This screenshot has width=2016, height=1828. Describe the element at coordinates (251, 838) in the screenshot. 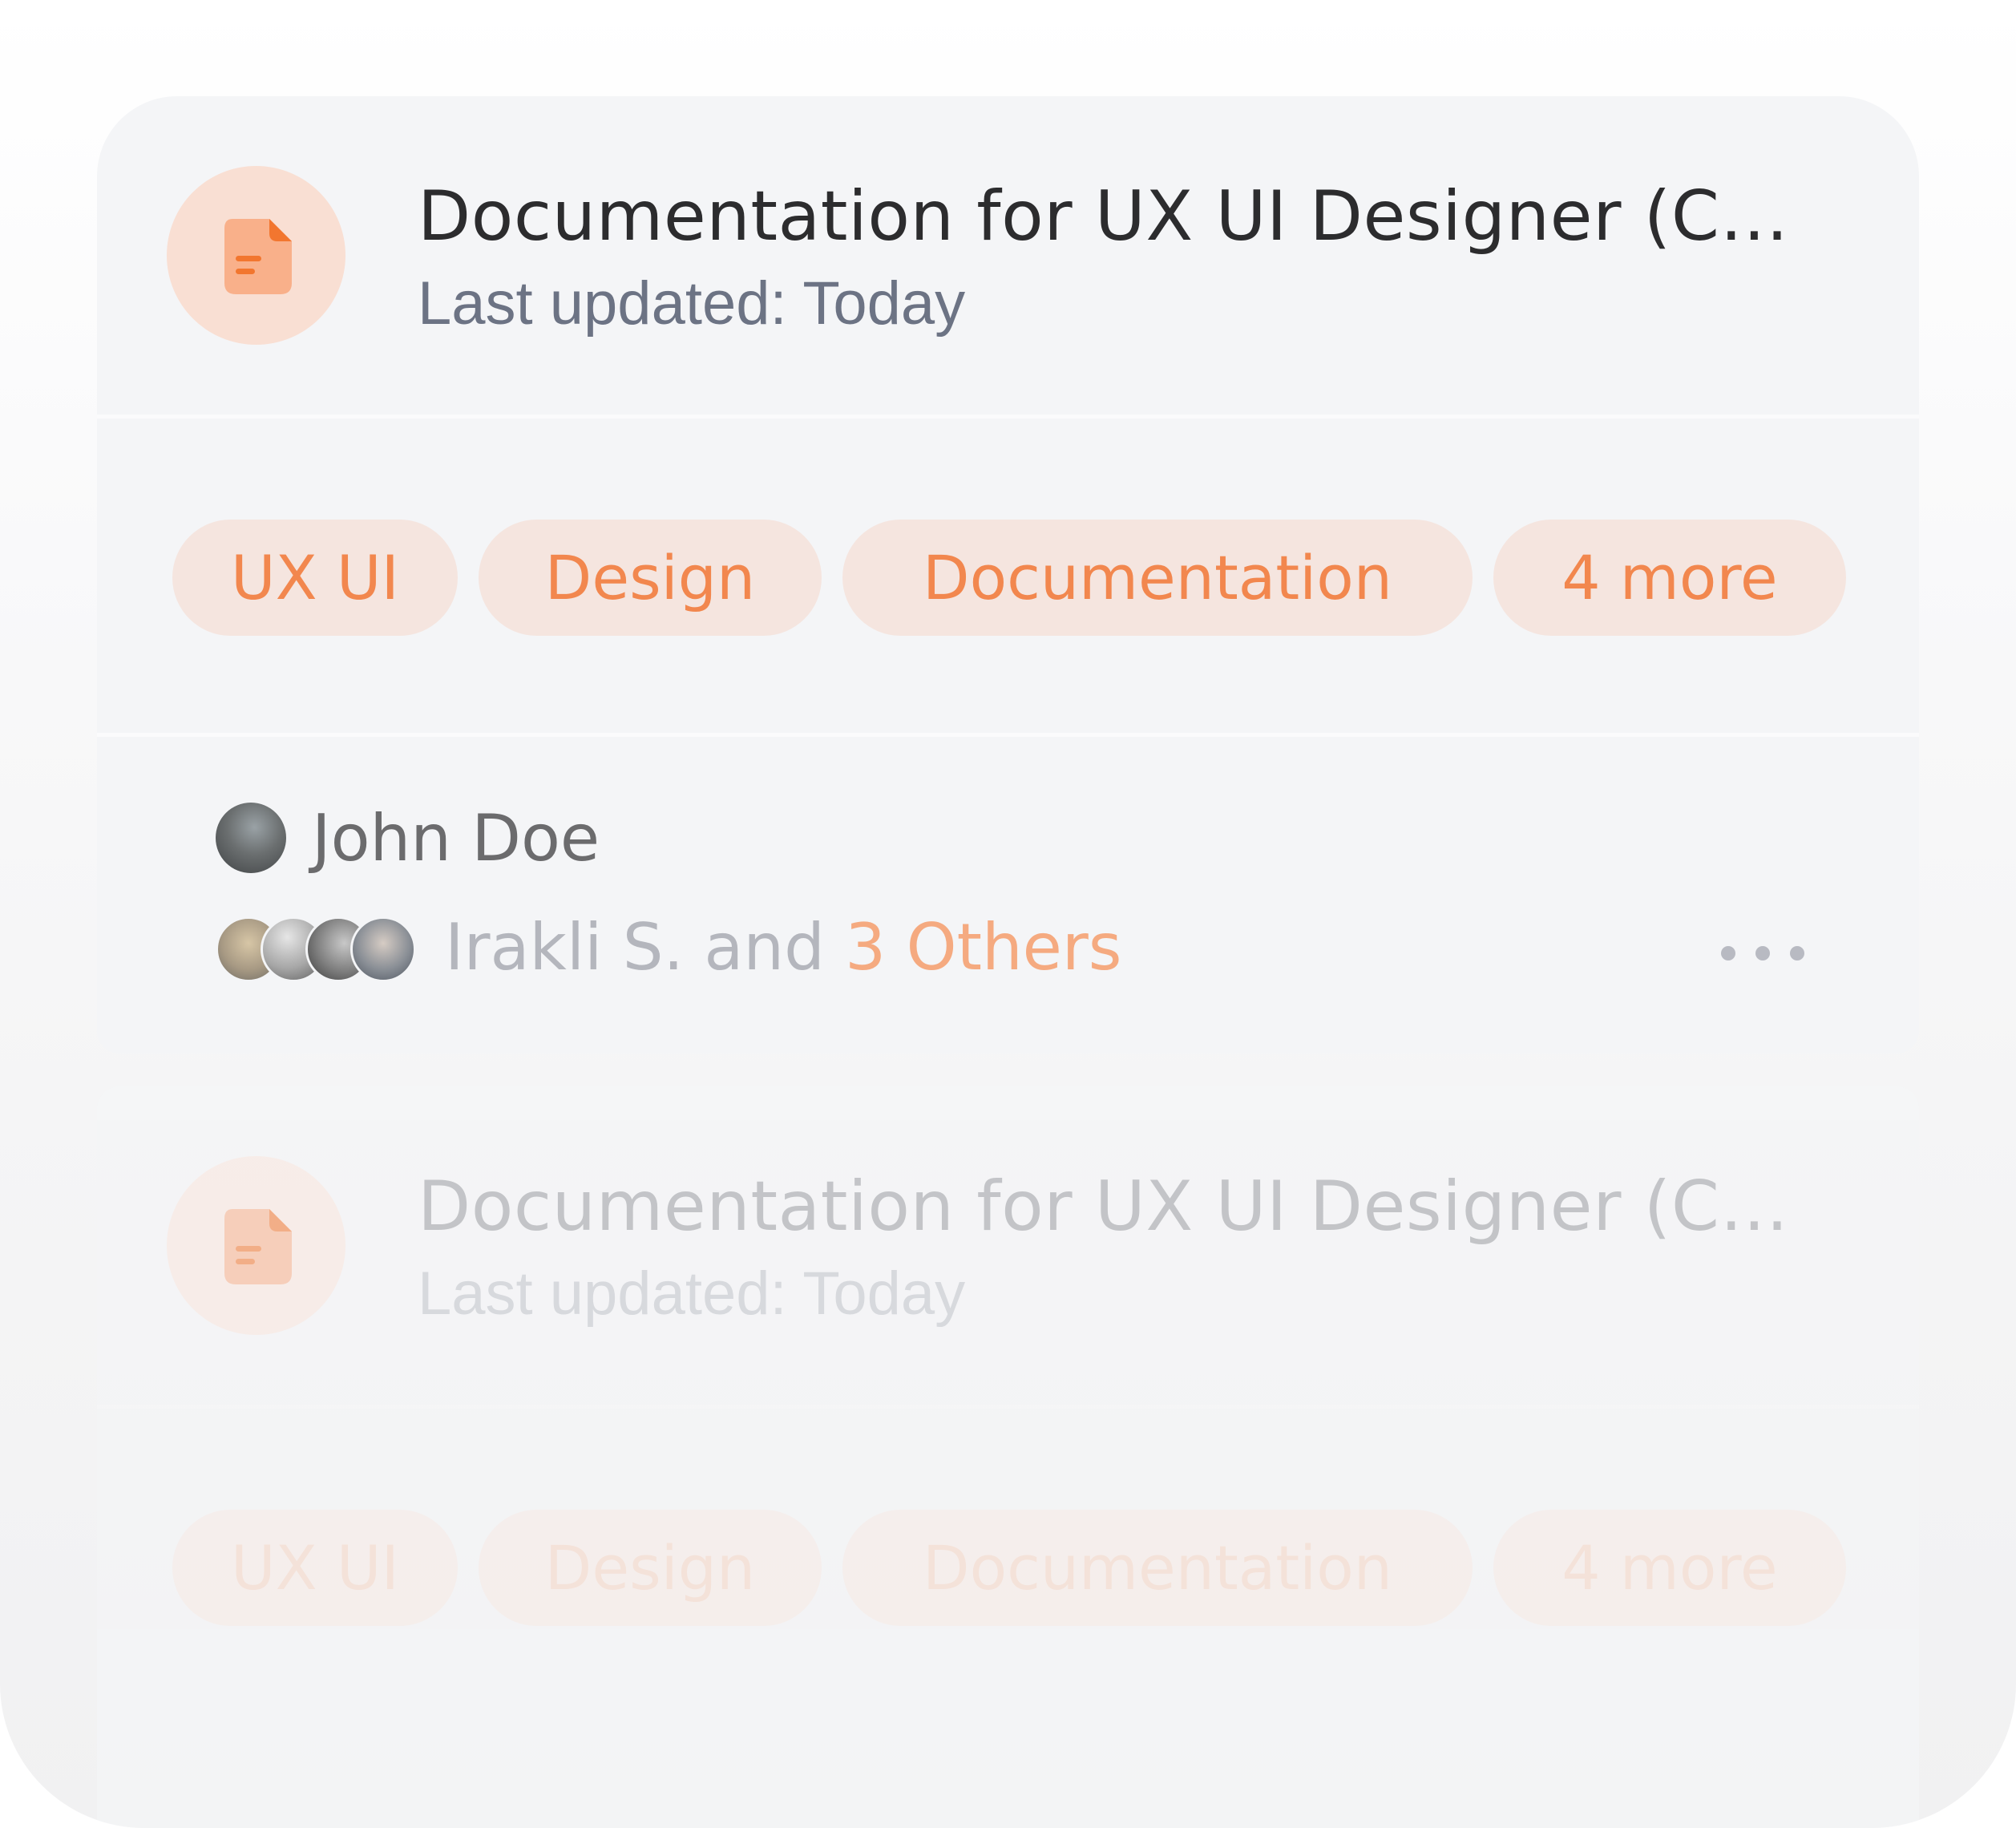

I see `owner-avatar` at that location.